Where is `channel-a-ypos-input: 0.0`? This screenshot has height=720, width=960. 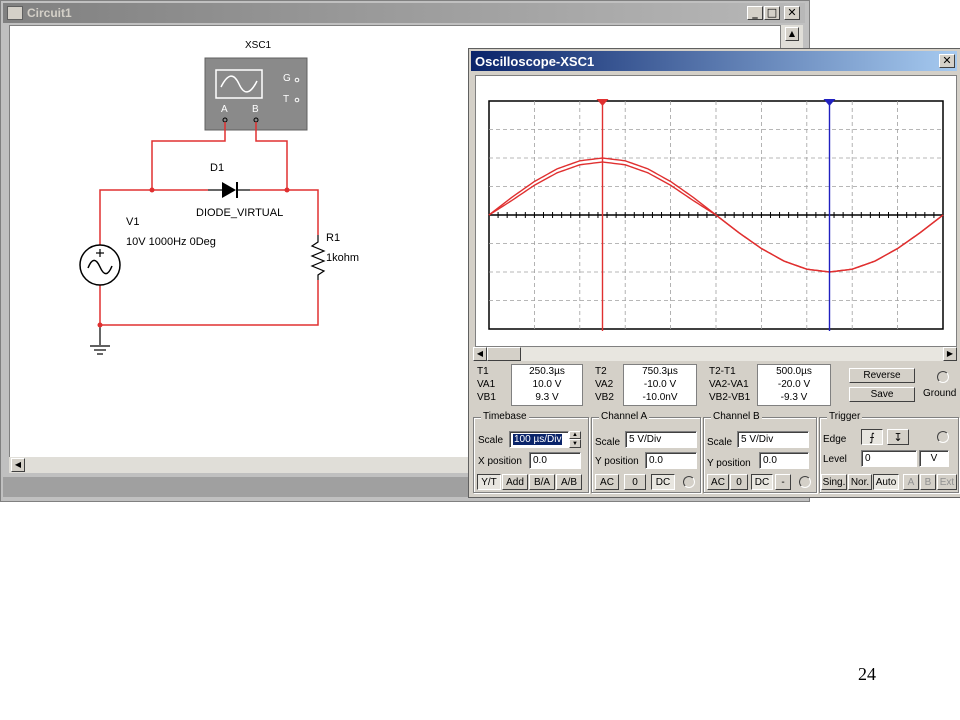
channel-a-ypos-input: 0.0 is located at coordinates (671, 460).